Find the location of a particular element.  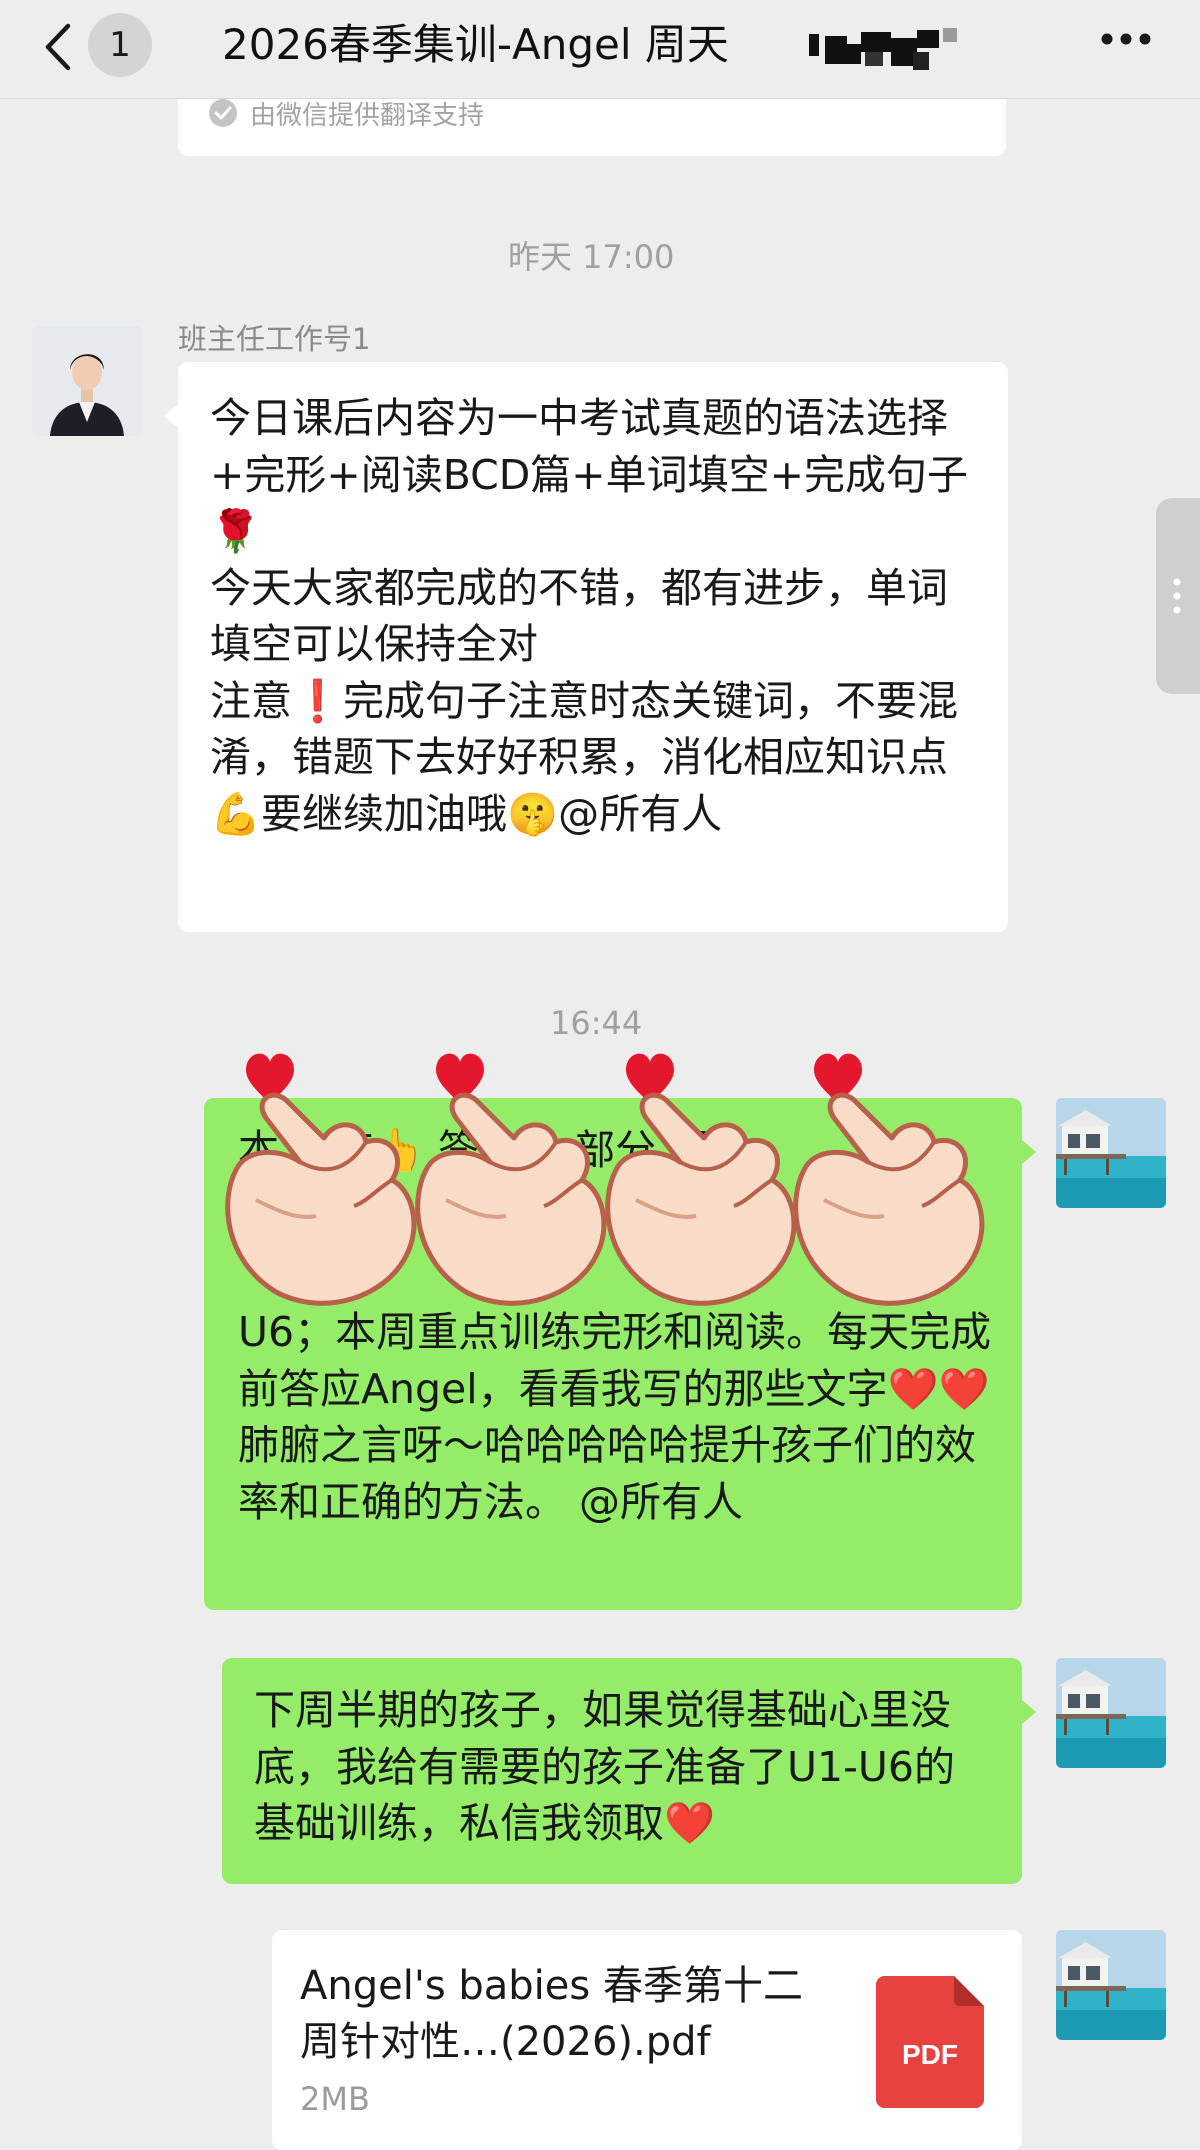

pdf-file-icon: PDF is located at coordinates (930, 2042).